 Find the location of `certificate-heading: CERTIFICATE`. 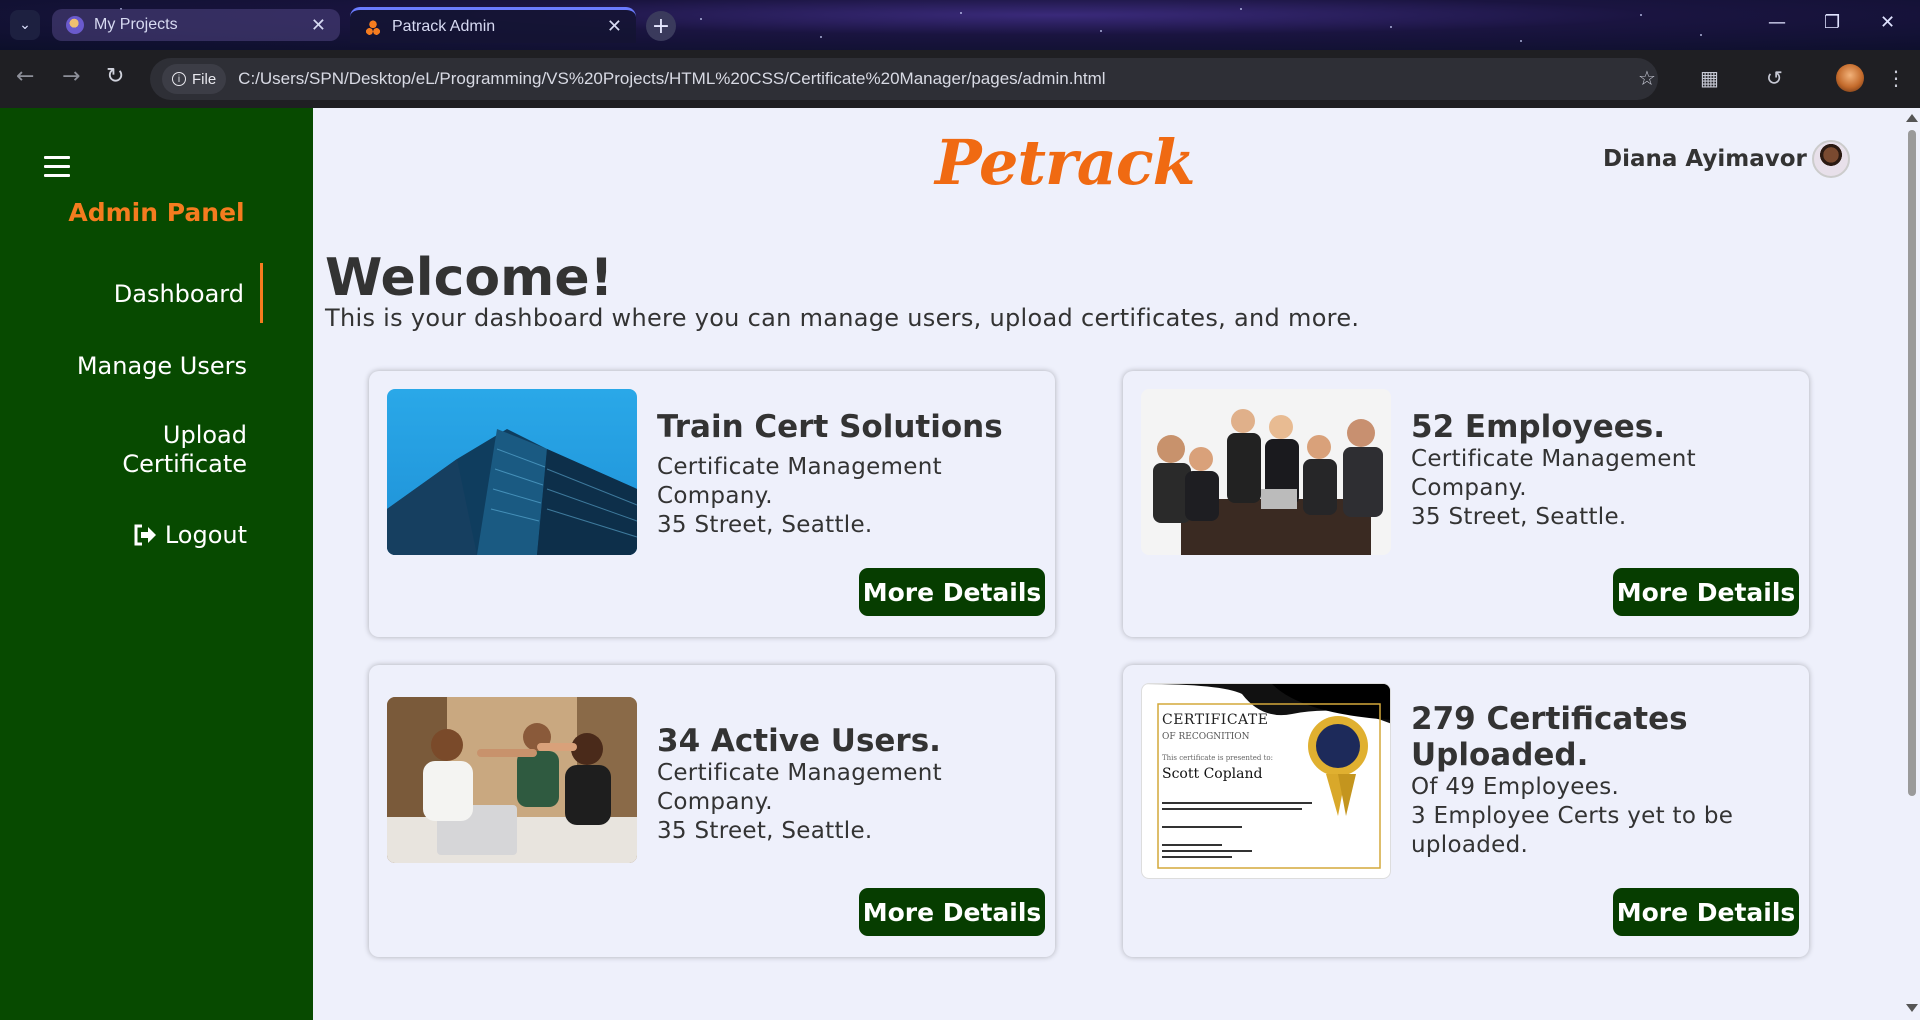

certificate-heading: CERTIFICATE is located at coordinates (1215, 720).